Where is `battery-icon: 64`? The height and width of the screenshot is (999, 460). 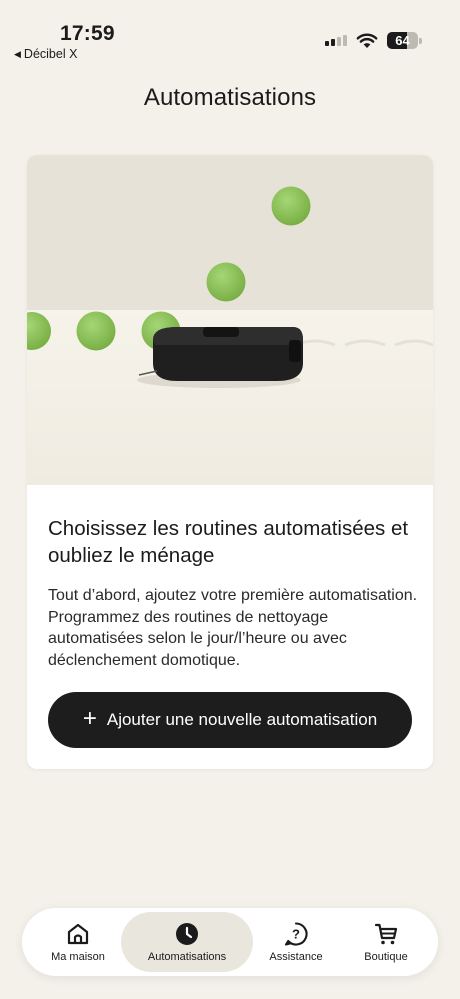 battery-icon: 64 is located at coordinates (402, 40).